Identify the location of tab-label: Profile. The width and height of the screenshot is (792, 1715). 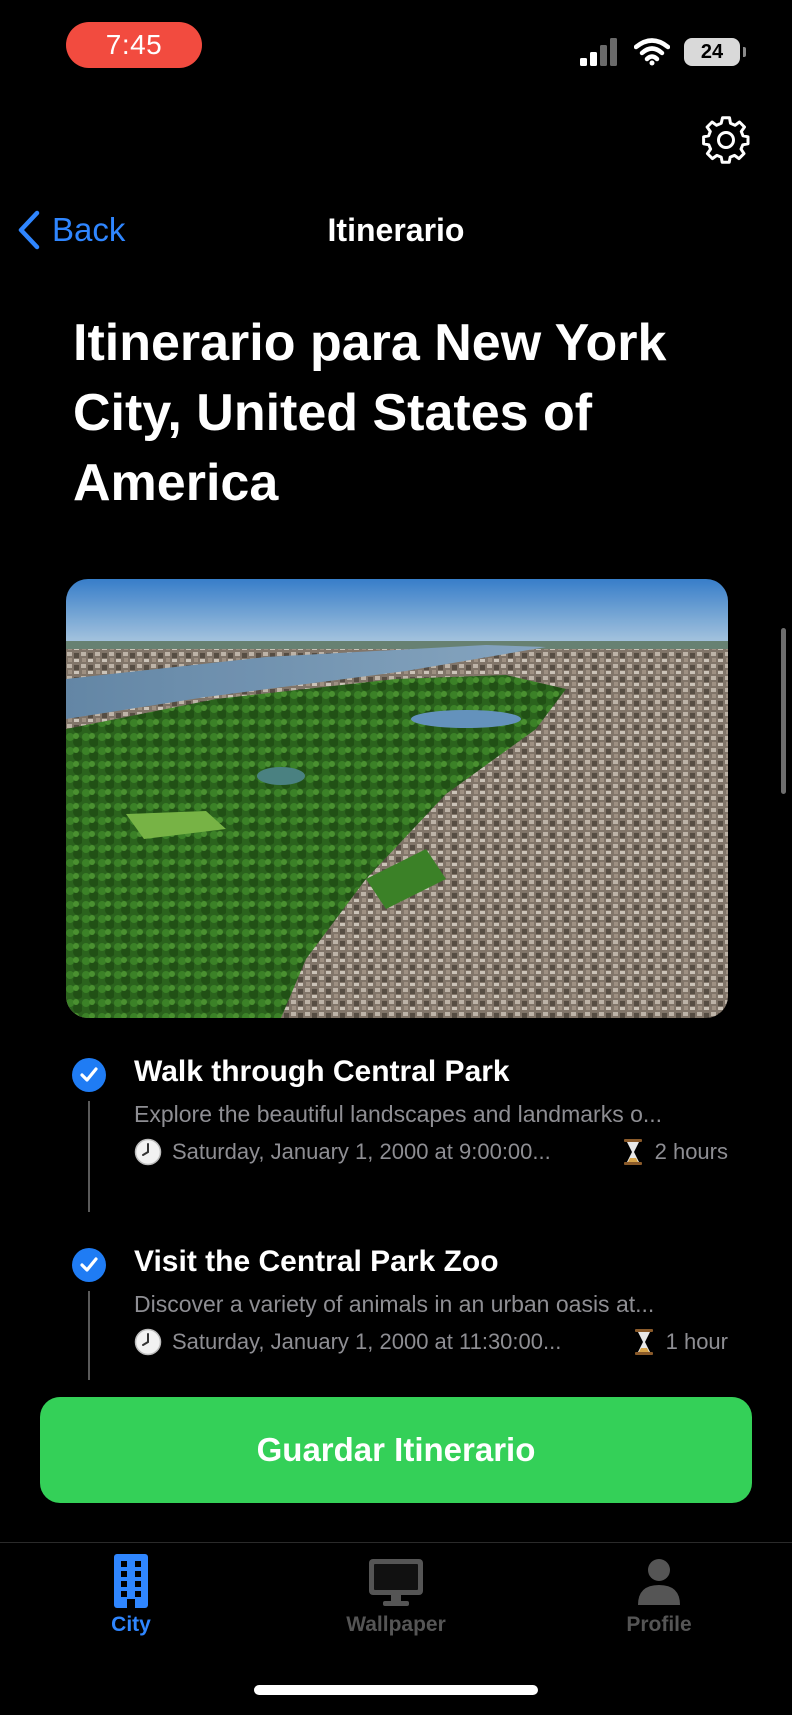
(659, 1624).